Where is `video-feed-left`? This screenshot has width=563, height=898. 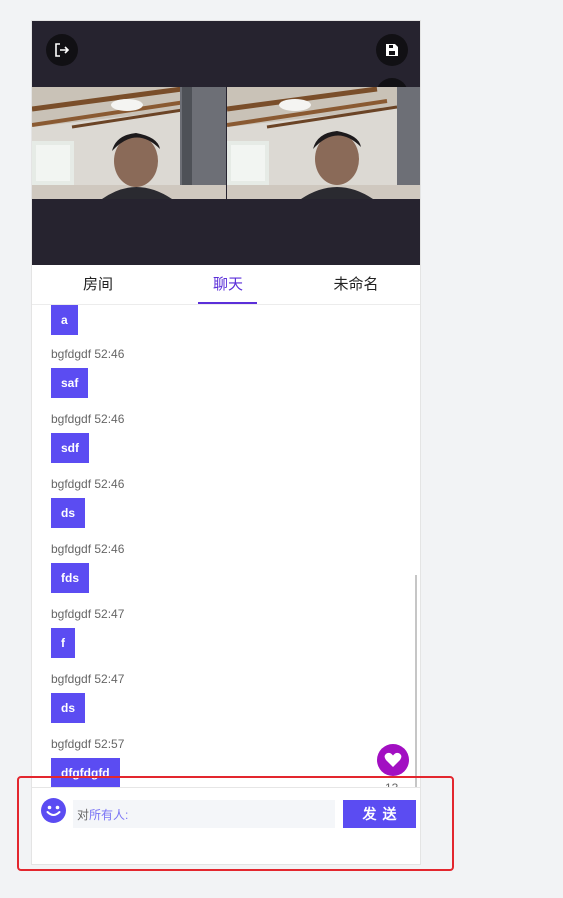 video-feed-left is located at coordinates (129, 143).